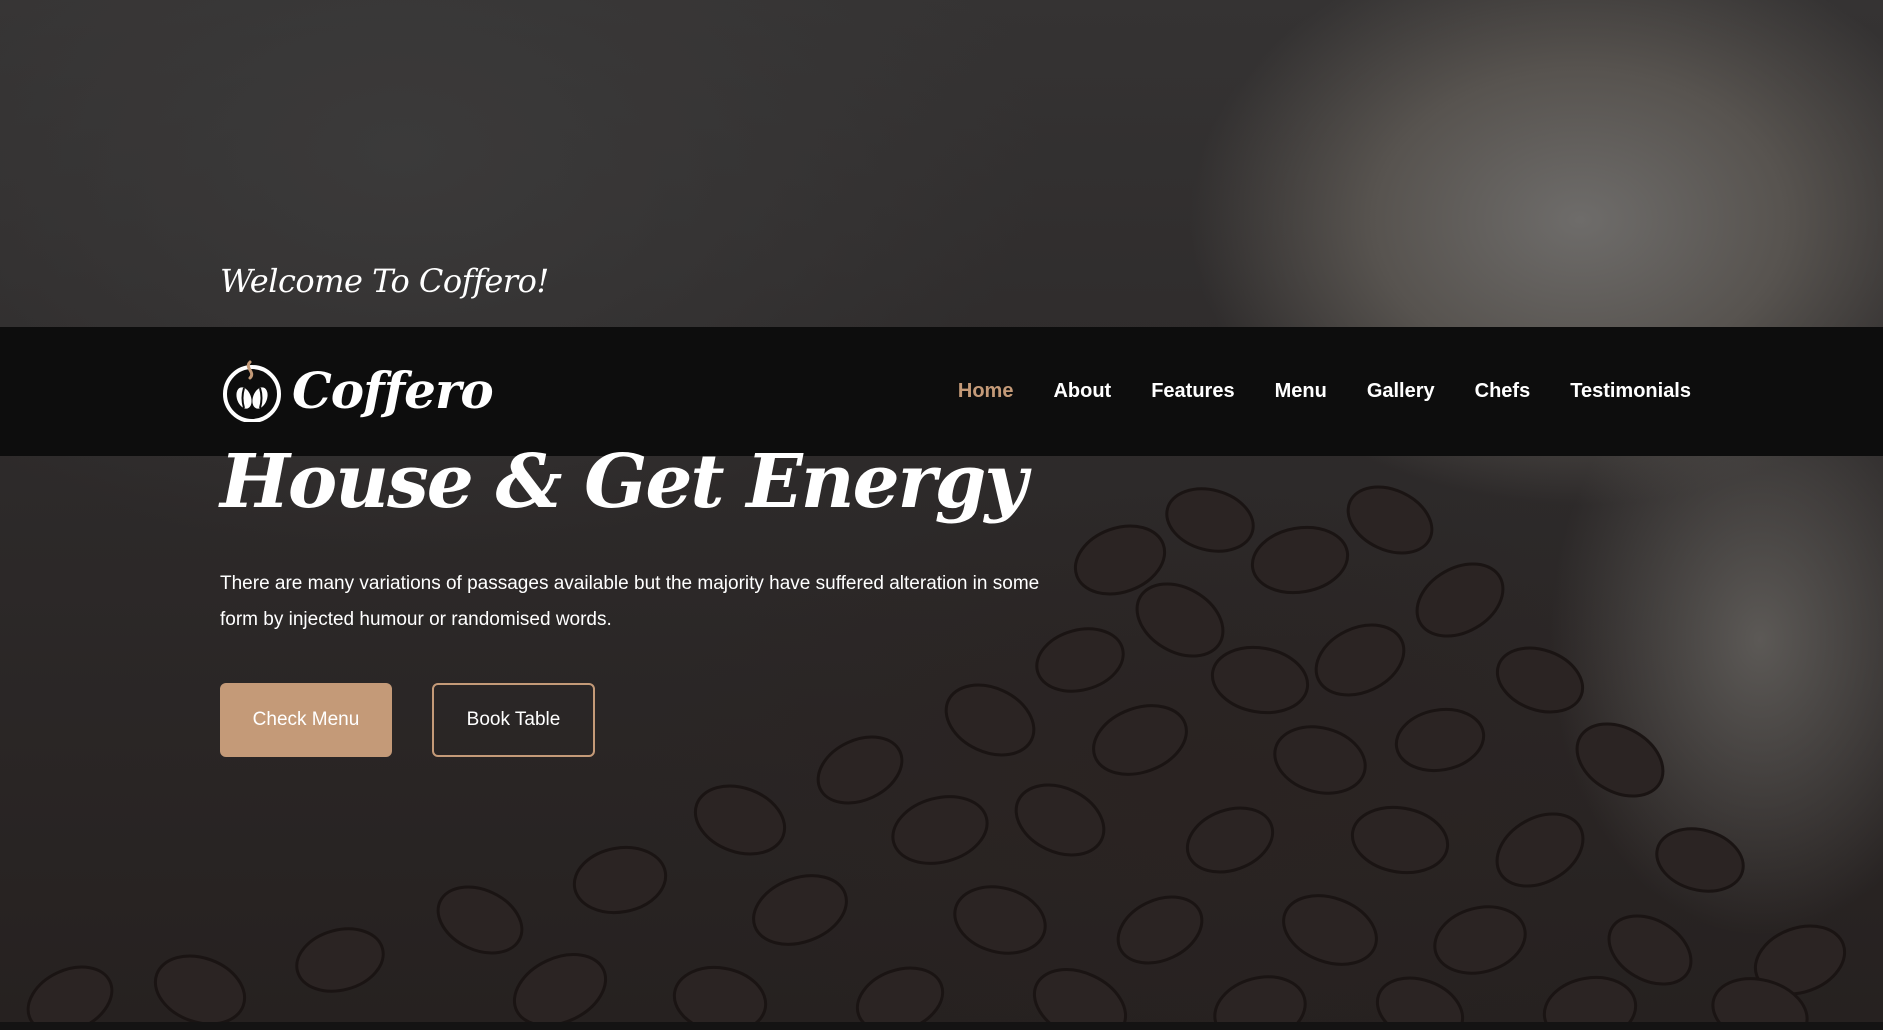  I want to click on nav-item-features: Features, so click(1192, 391).